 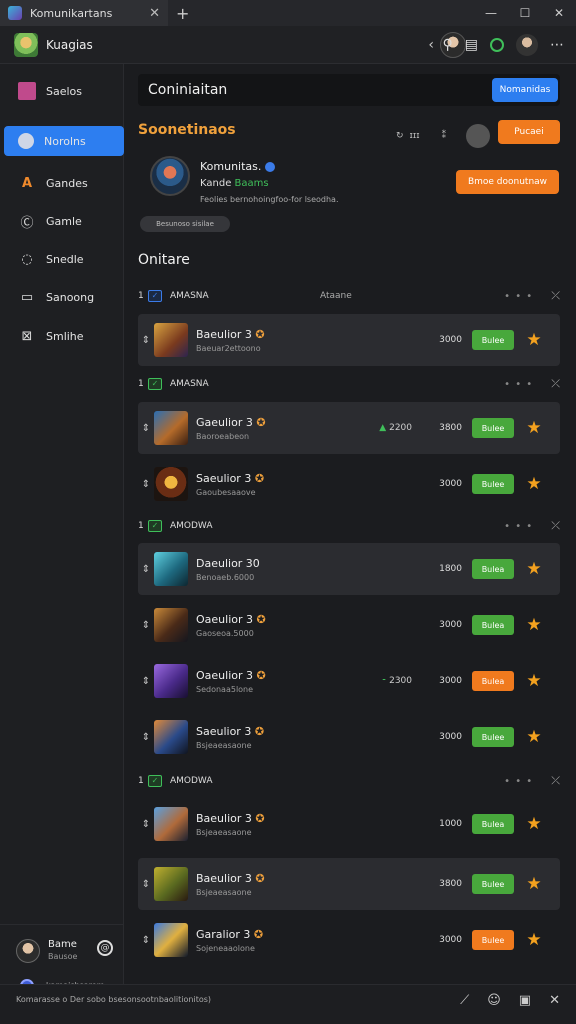 I want to click on sidebar-item-gandes: A Gandes, so click(x=64, y=183).